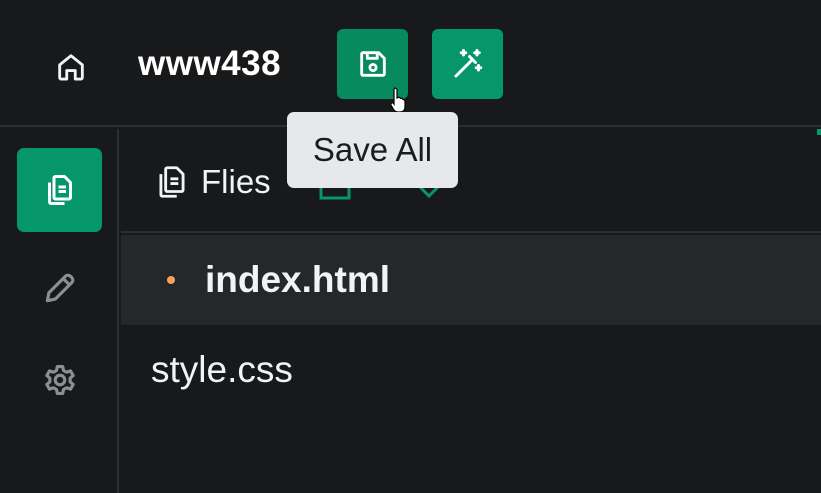 The image size is (821, 493). I want to click on save-icon, so click(372, 64).